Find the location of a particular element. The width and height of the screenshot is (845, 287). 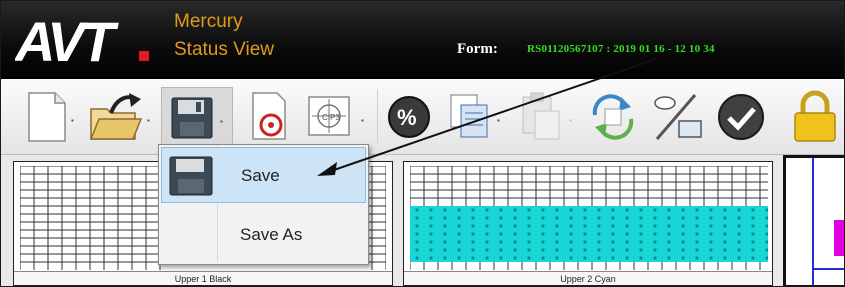

percent-icon: % is located at coordinates (409, 117).